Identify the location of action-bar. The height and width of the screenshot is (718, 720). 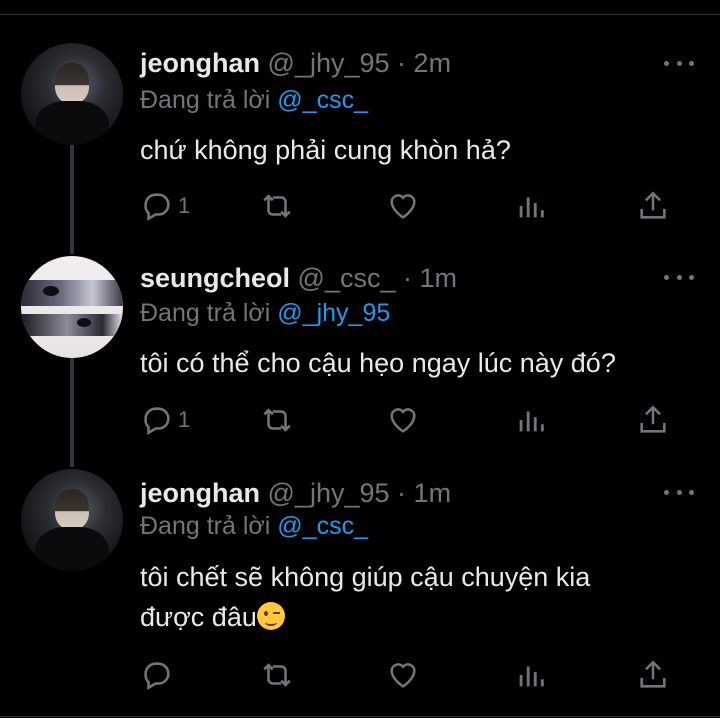
(410, 675).